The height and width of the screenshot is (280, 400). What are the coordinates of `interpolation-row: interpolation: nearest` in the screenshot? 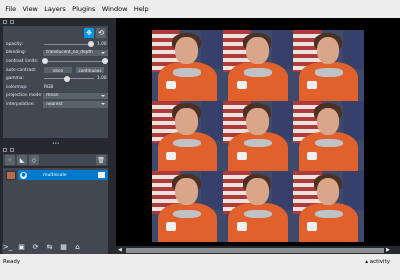 It's located at (55, 104).